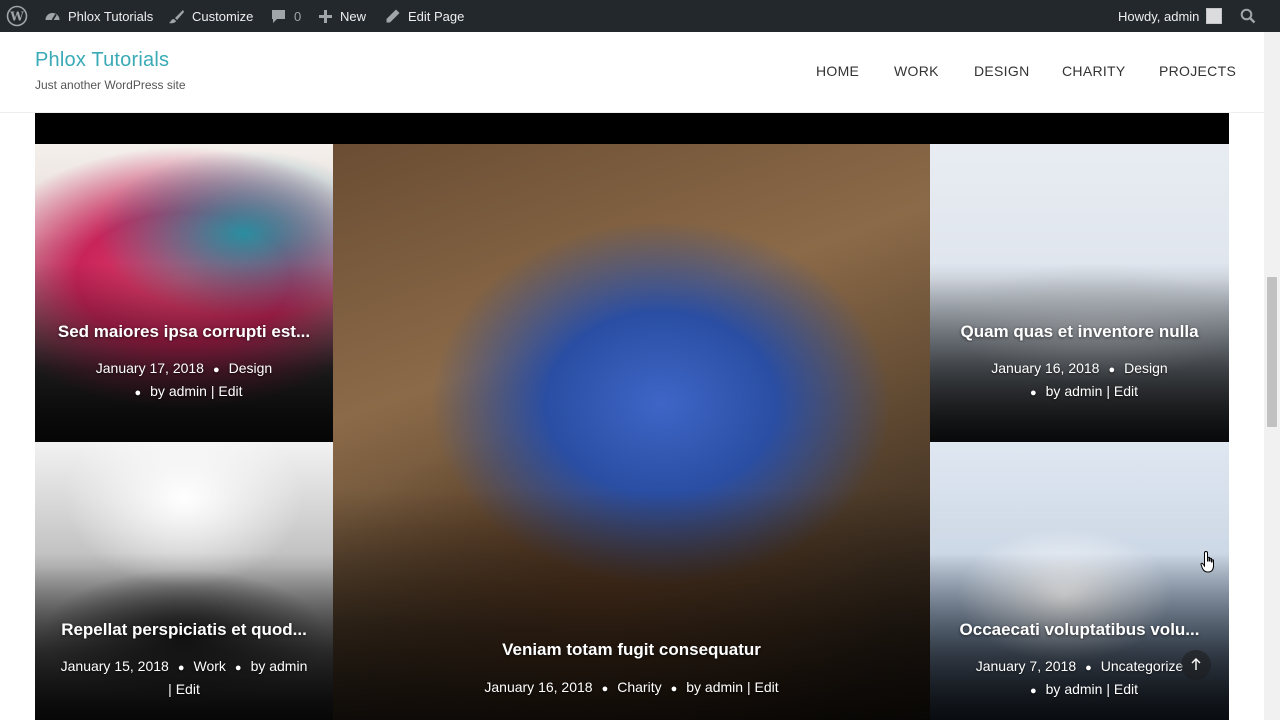  What do you see at coordinates (1079, 332) in the screenshot?
I see `post-title: Quam quas et inventore nulla` at bounding box center [1079, 332].